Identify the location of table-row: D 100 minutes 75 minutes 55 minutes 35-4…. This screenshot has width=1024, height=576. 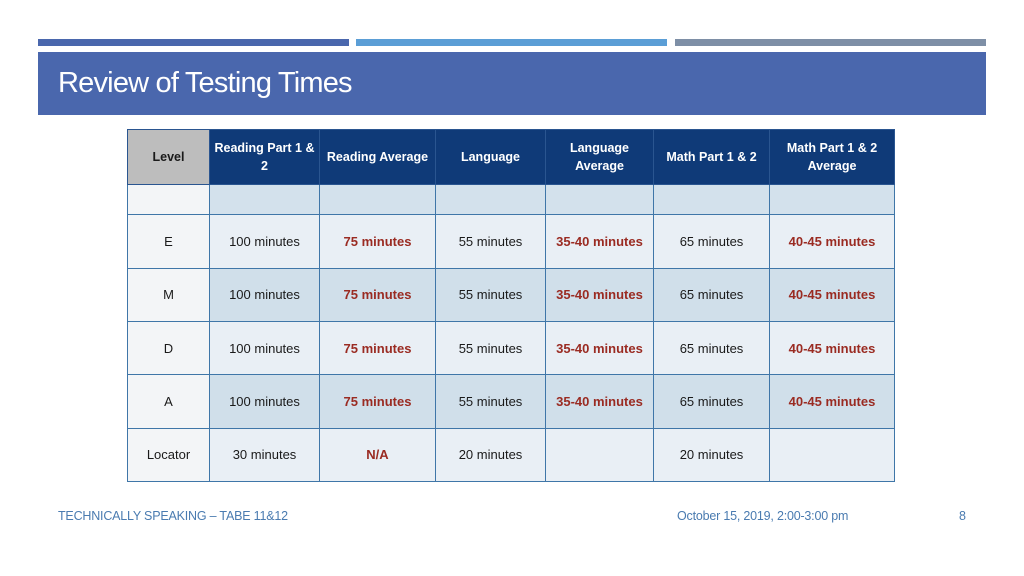
(511, 348).